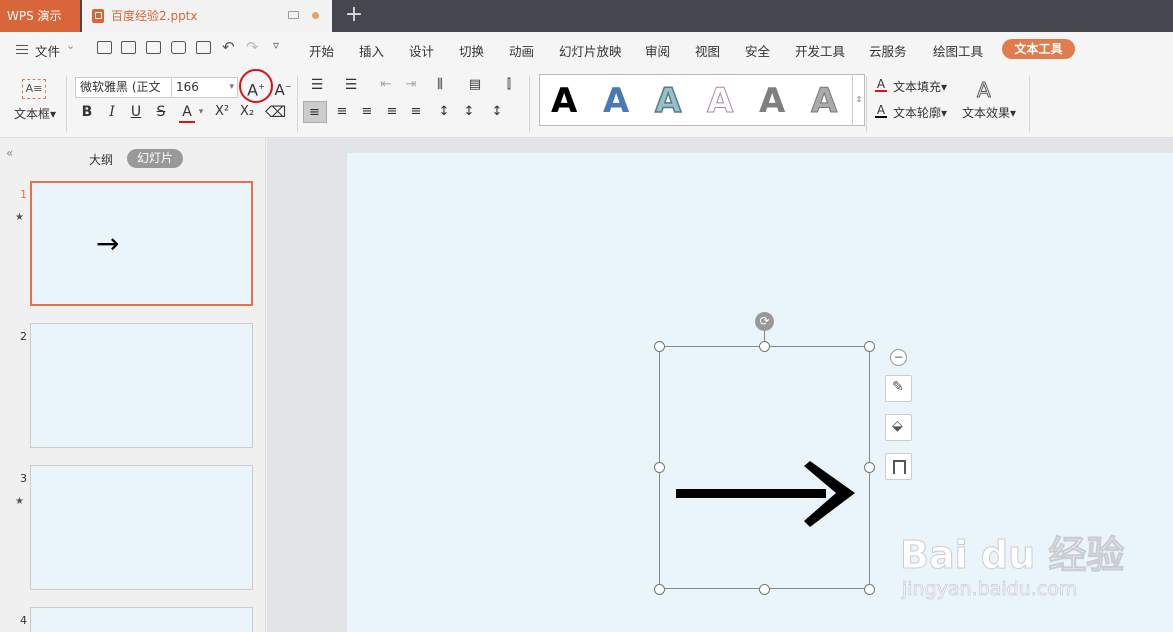 This screenshot has width=1173, height=632. I want to click on slide-thumbnail-1: →, so click(141, 243).